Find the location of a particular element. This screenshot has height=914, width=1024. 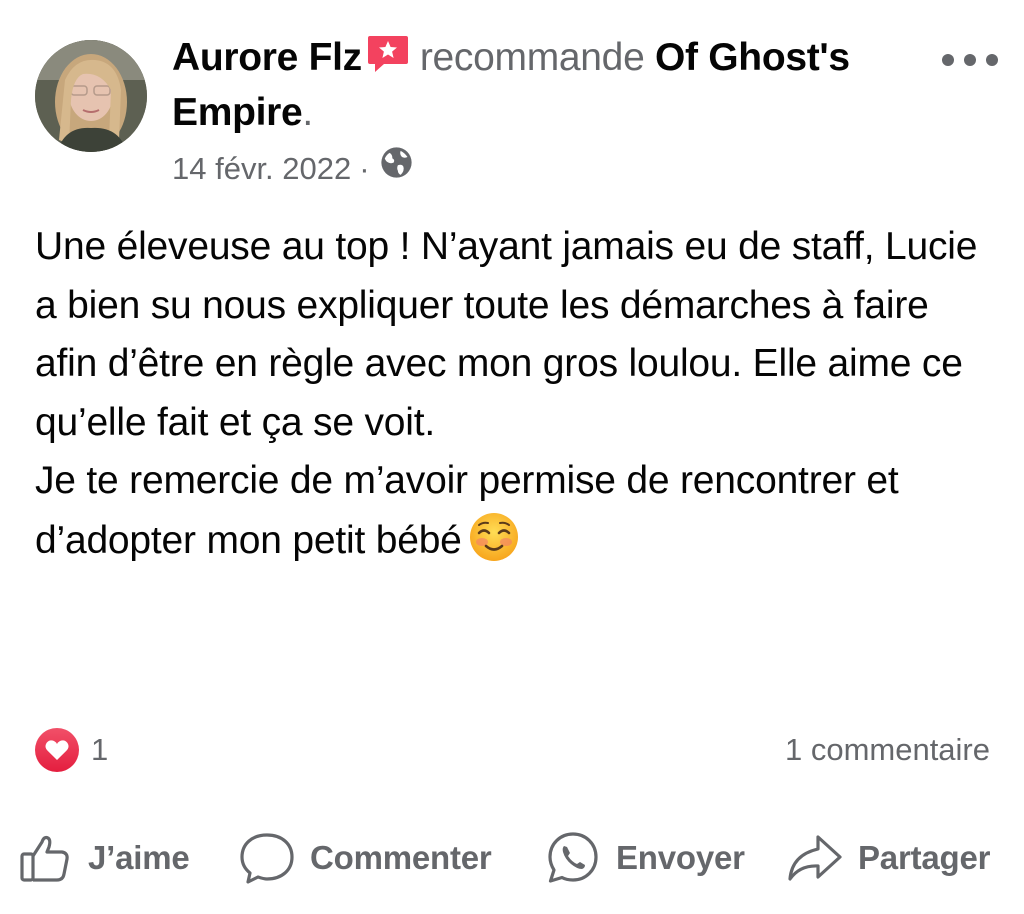

reaction-count: 1 is located at coordinates (100, 749).